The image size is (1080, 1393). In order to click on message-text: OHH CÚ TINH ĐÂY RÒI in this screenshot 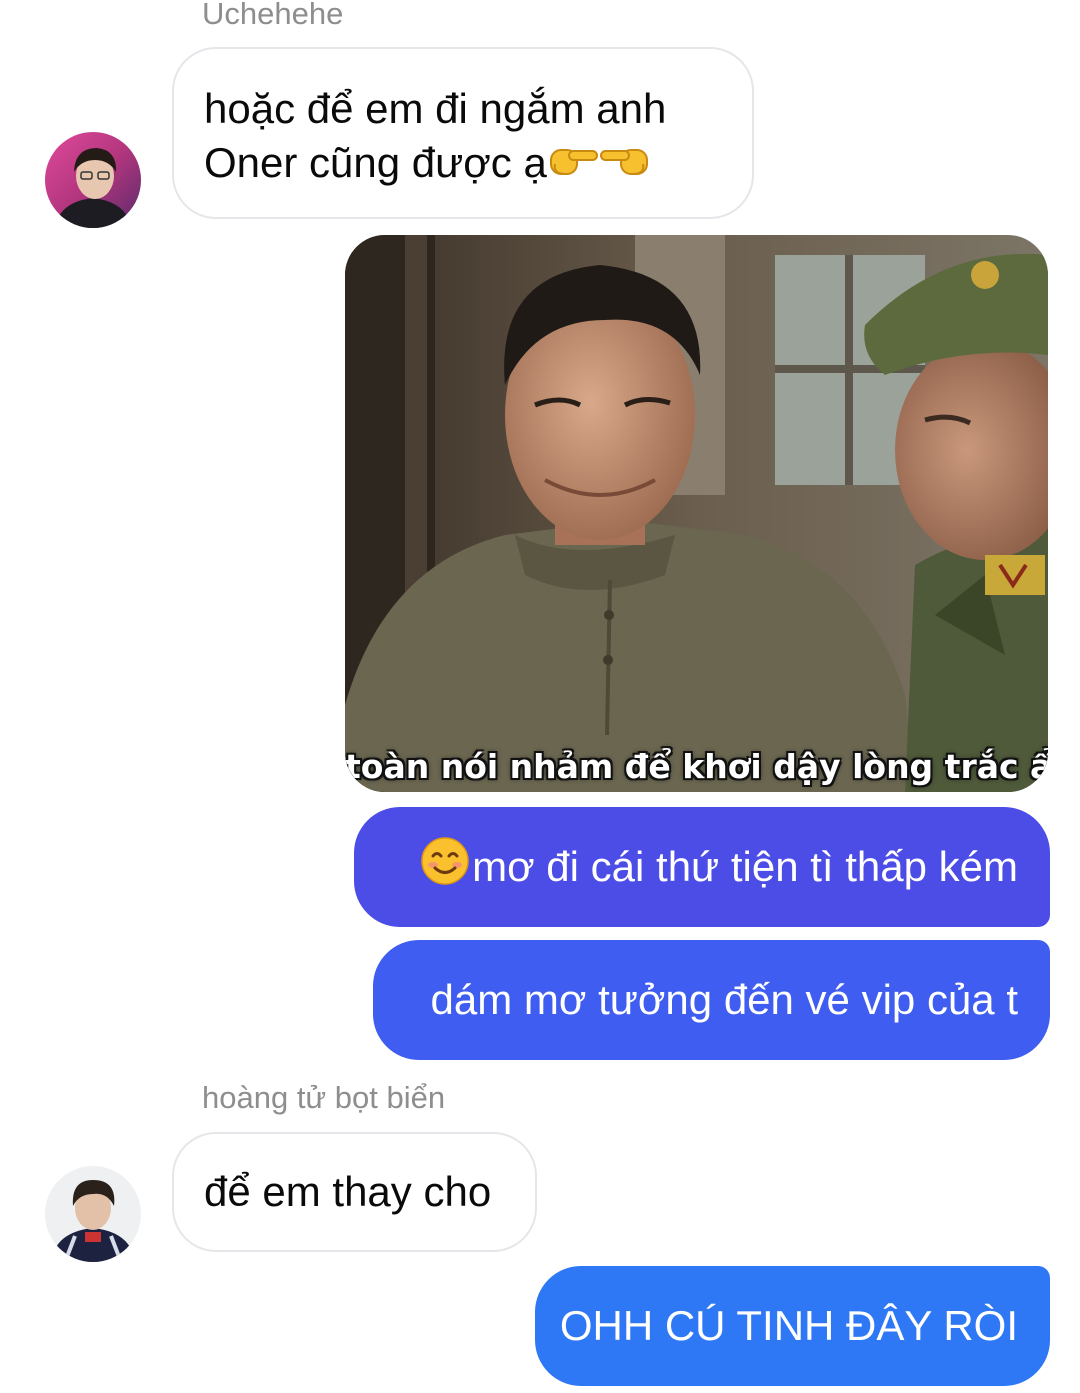, I will do `click(788, 1325)`.